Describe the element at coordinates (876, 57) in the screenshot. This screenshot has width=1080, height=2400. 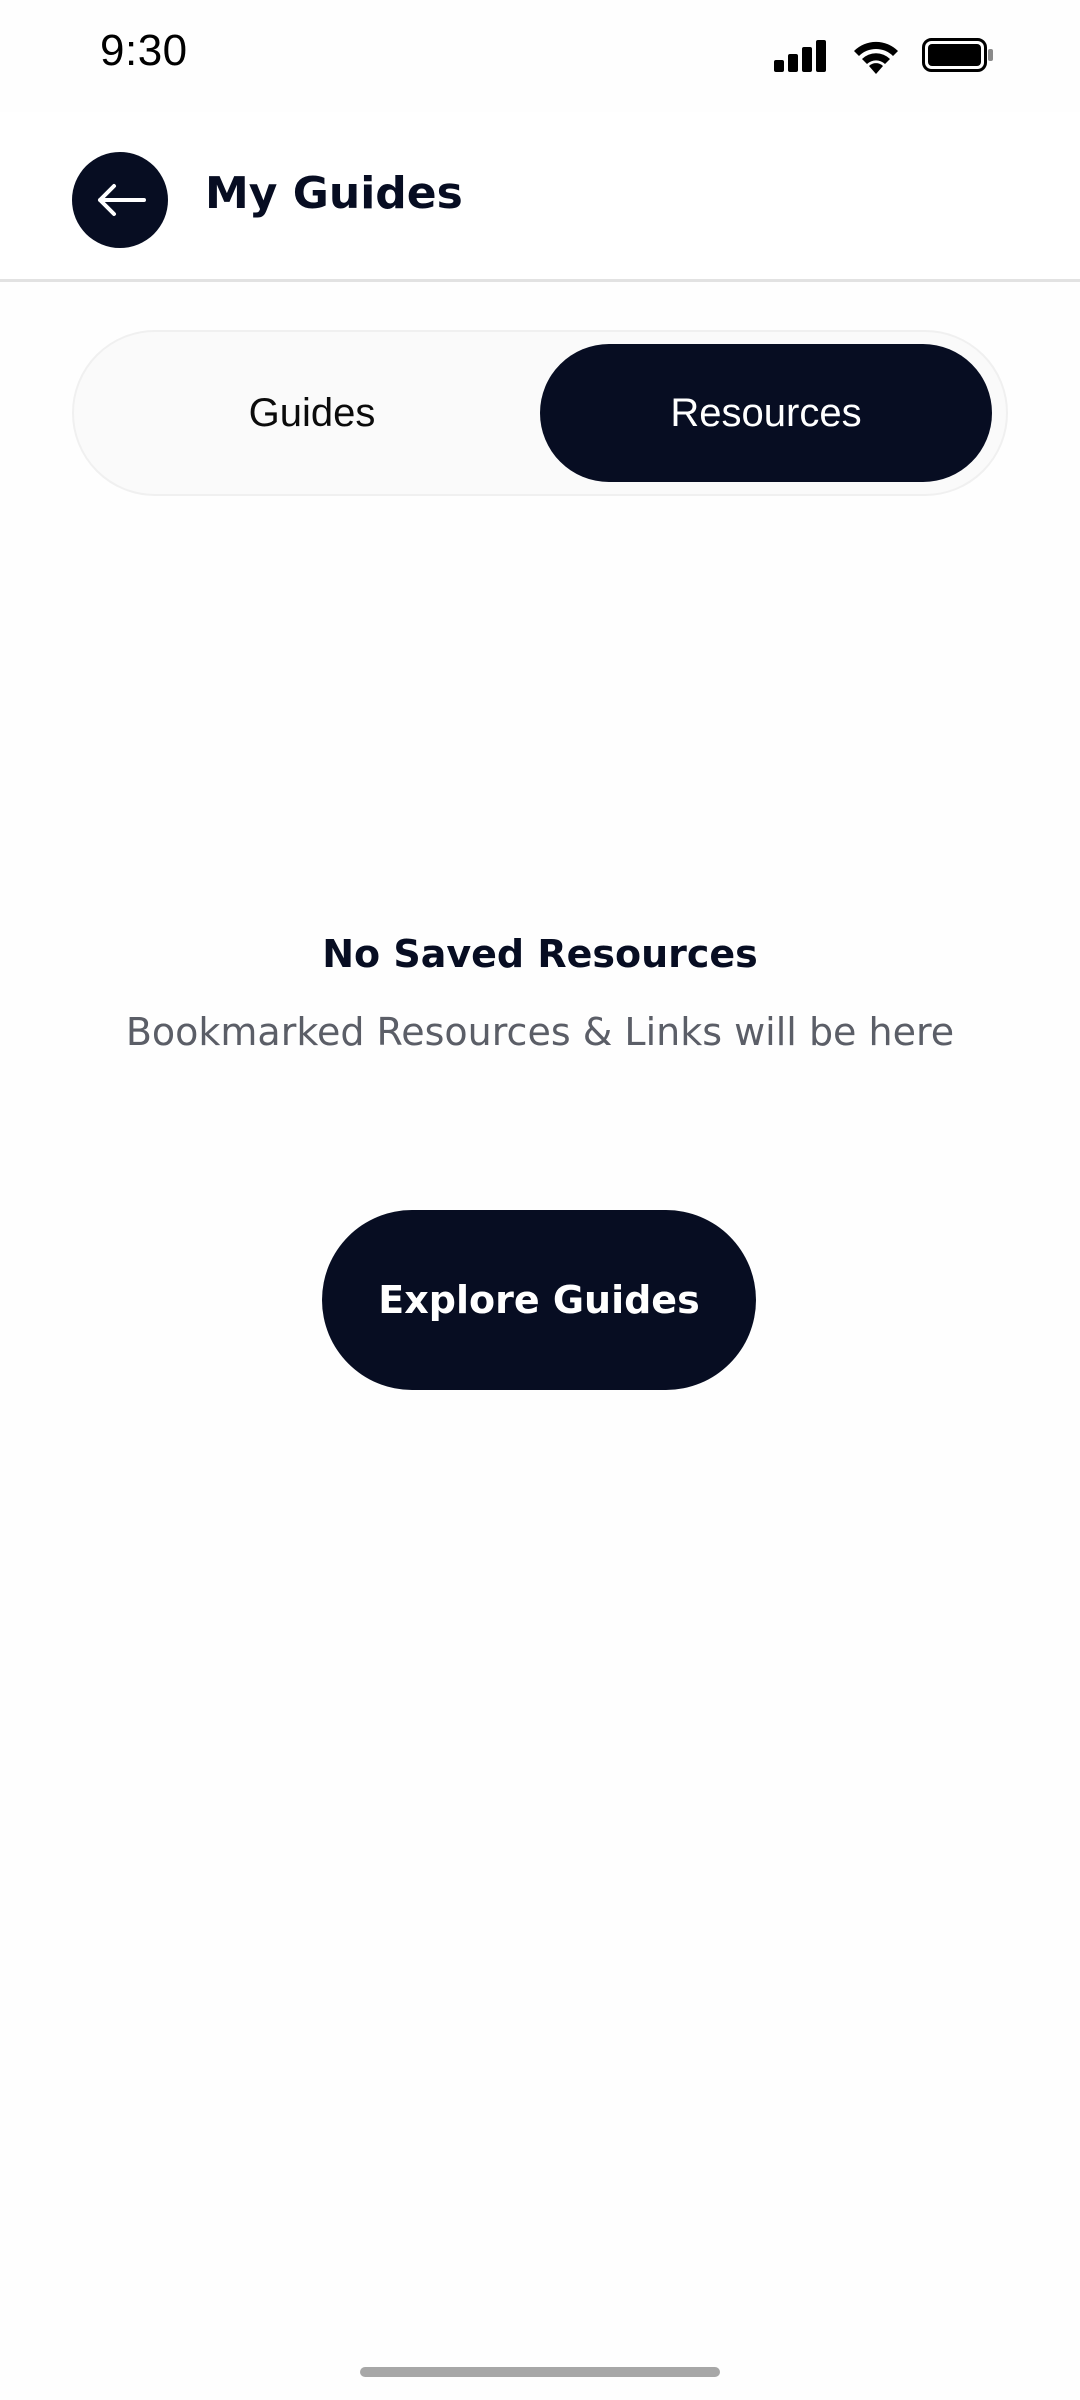
I see `wifi-icon` at that location.